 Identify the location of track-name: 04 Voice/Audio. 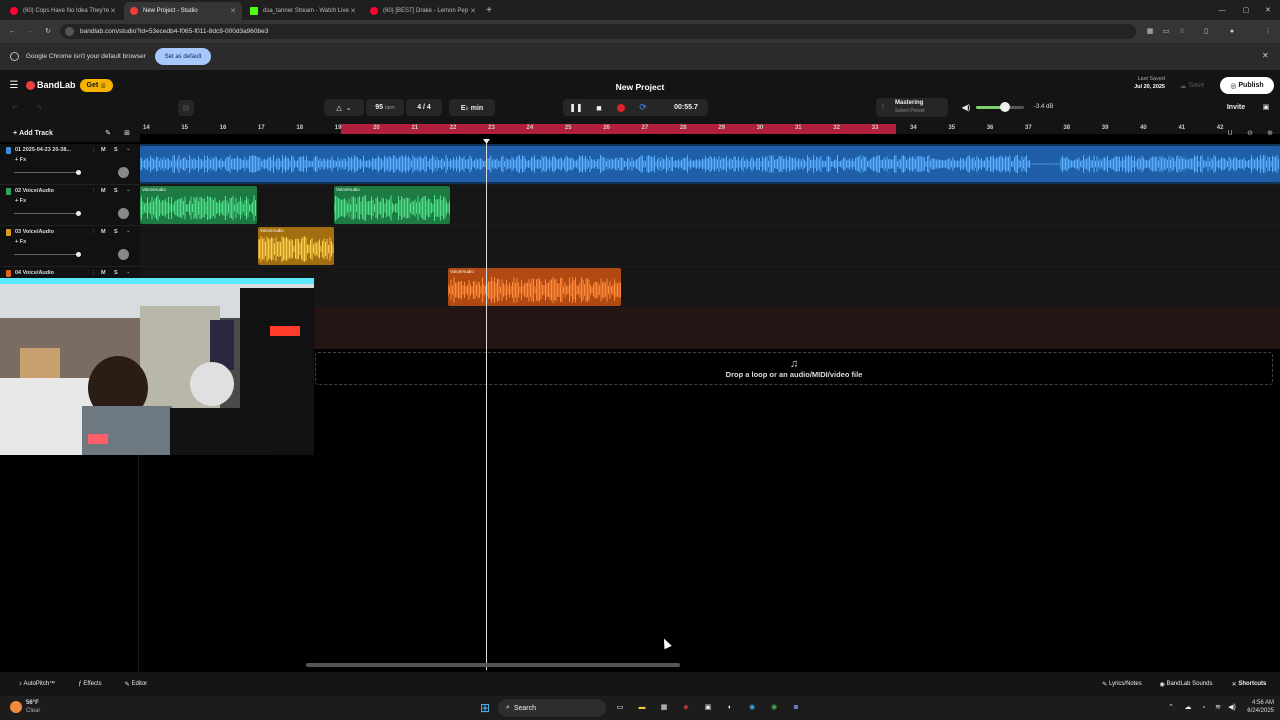
(34, 273).